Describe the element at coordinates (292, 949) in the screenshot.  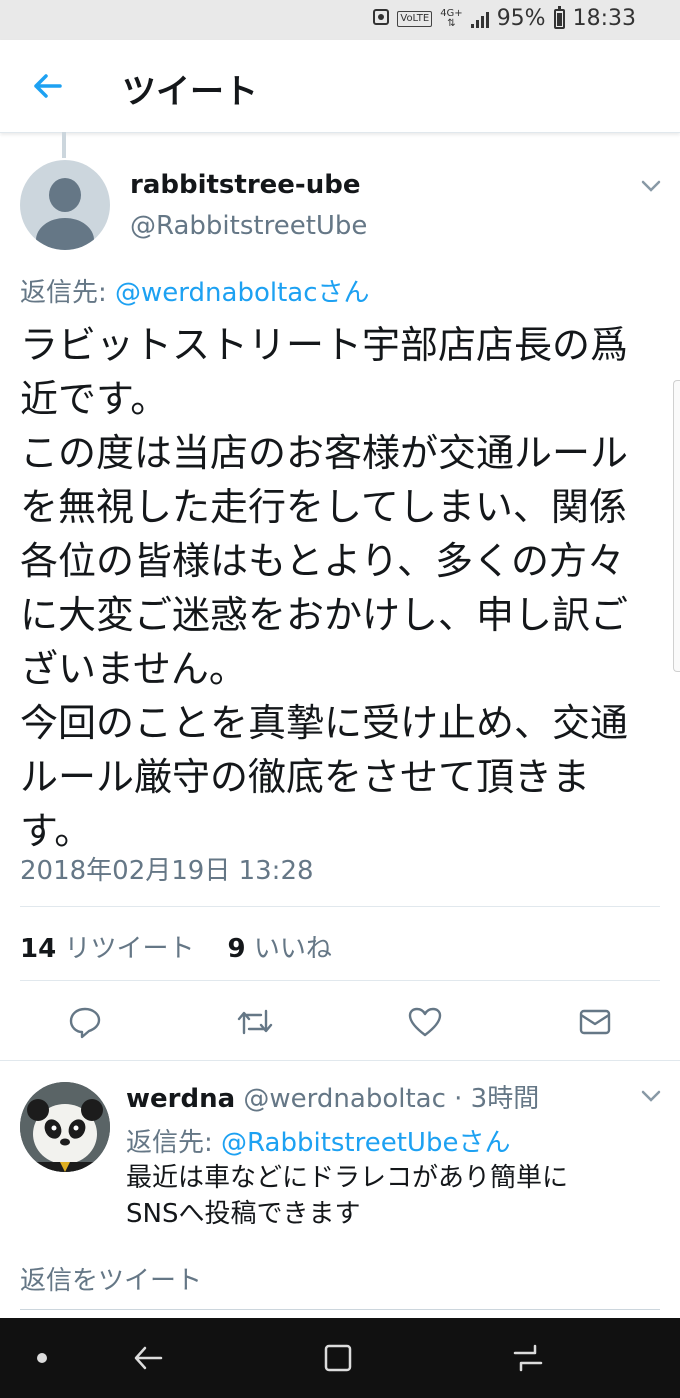
I see `like-label: いいね` at that location.